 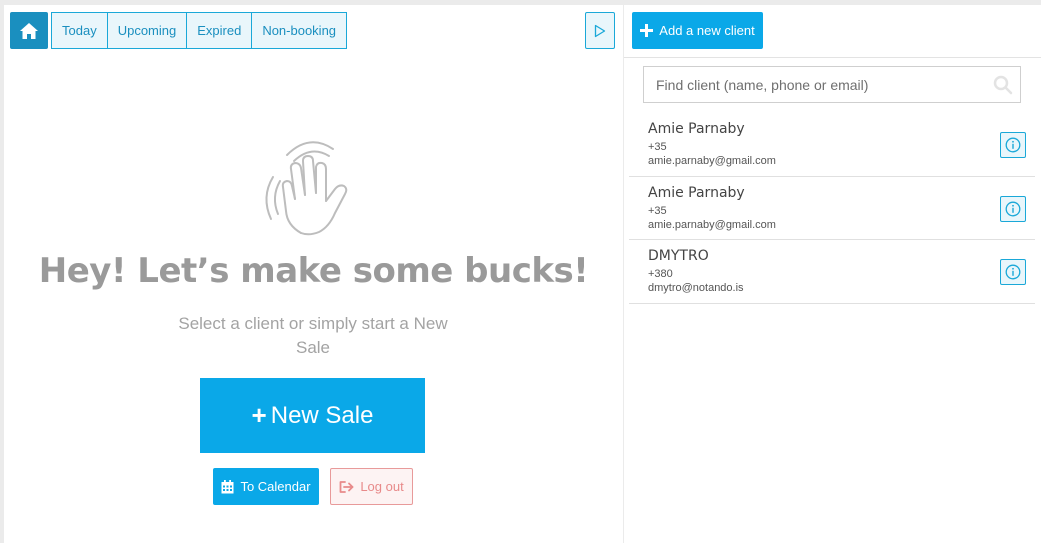 I want to click on to-calendar-button: To Calendar, so click(x=266, y=486).